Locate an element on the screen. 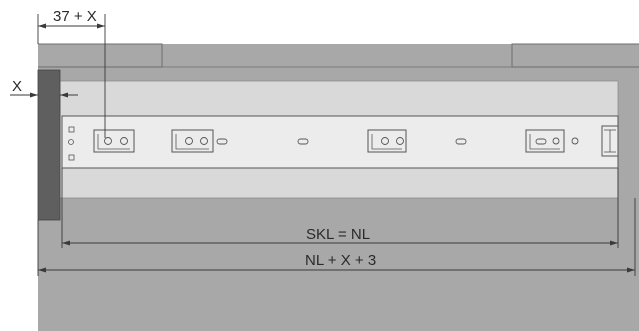  slide-length-label: SKL = NL is located at coordinates (338, 234).